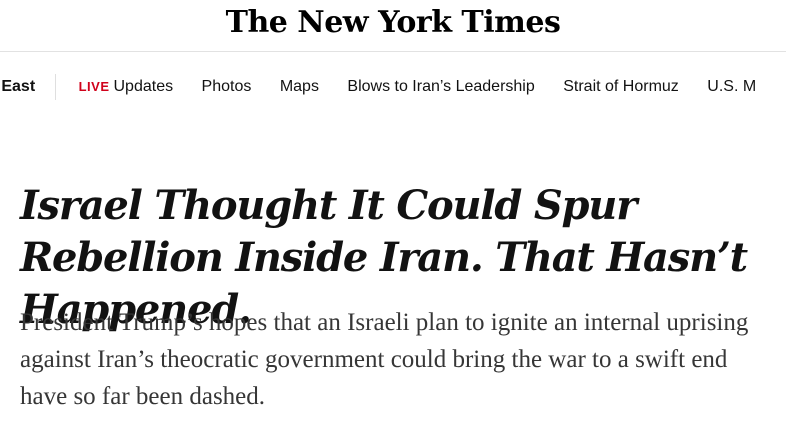 Image resolution: width=786 pixels, height=426 pixels. Describe the element at coordinates (28, 87) in the screenshot. I see `nav-section-middle-east: e East` at that location.